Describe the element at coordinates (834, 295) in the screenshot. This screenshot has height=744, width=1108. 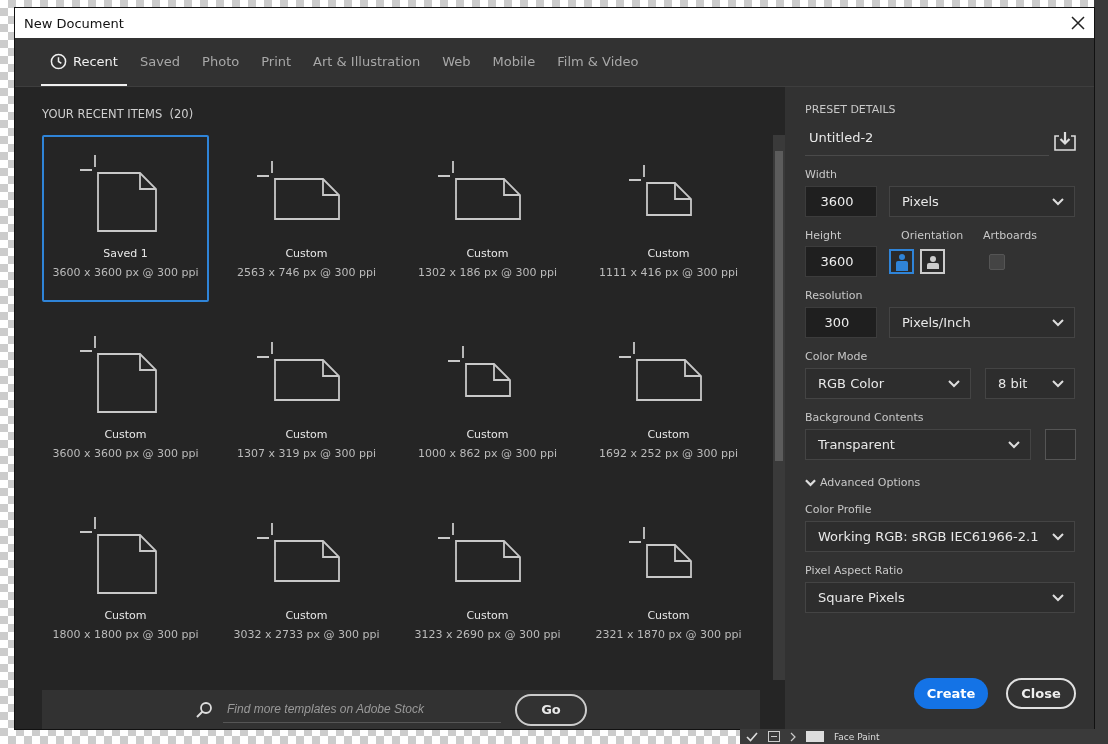
I see `field-label: Resolution` at that location.